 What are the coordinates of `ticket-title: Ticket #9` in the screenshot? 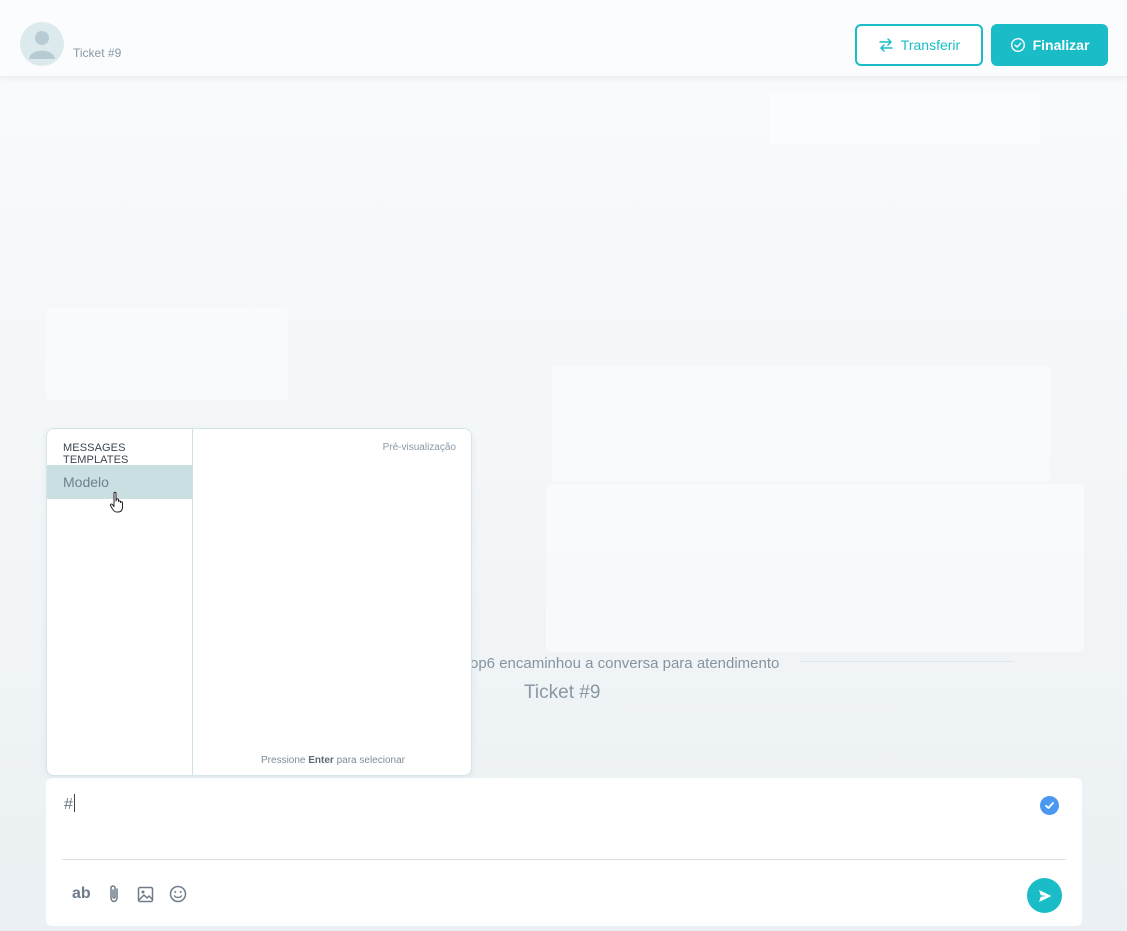 It's located at (562, 692).